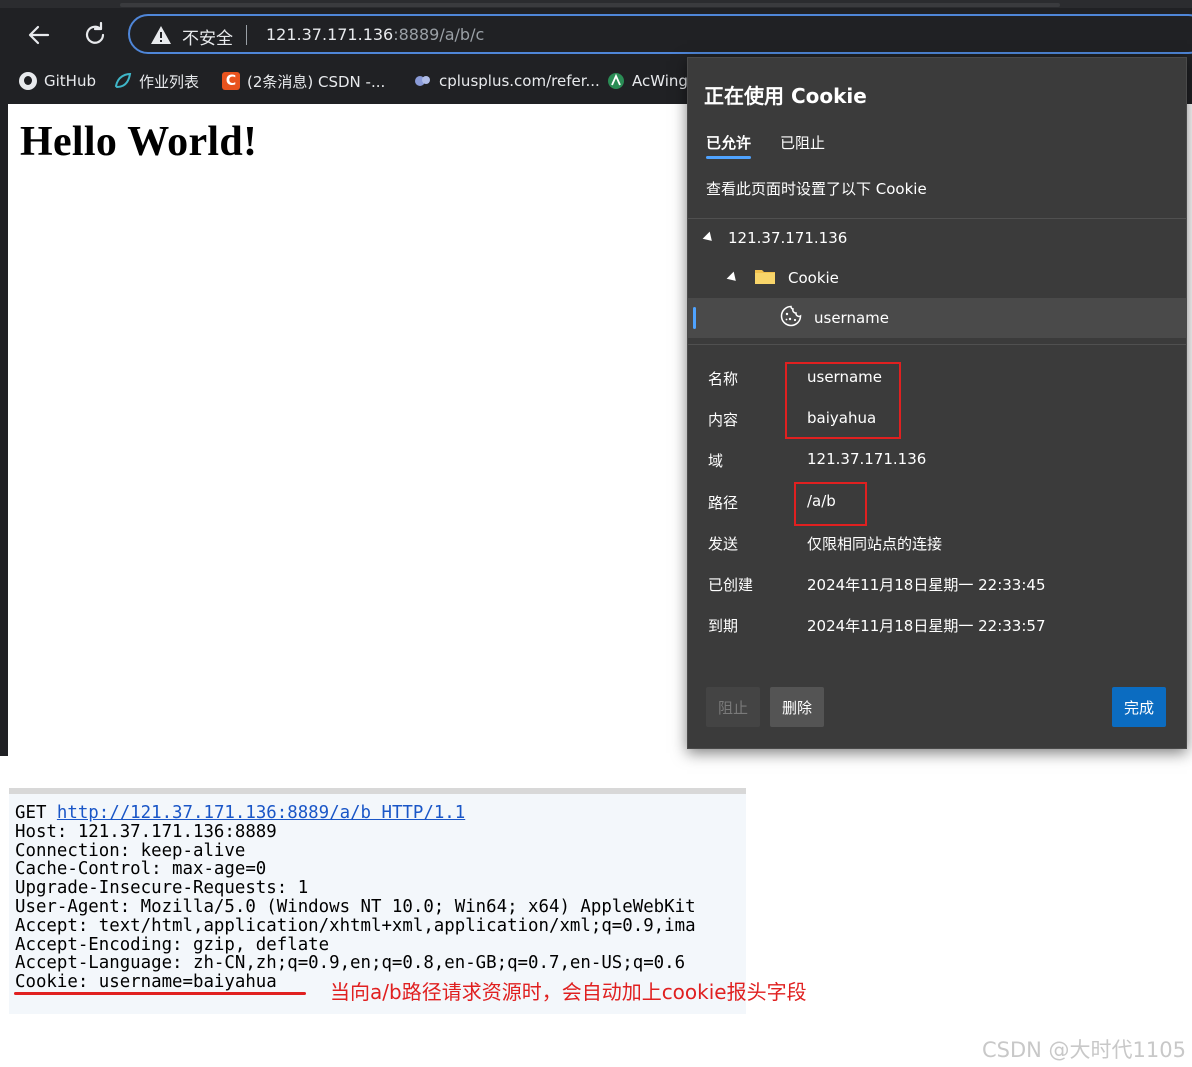  Describe the element at coordinates (123, 81) in the screenshot. I see `leaf-icon` at that location.